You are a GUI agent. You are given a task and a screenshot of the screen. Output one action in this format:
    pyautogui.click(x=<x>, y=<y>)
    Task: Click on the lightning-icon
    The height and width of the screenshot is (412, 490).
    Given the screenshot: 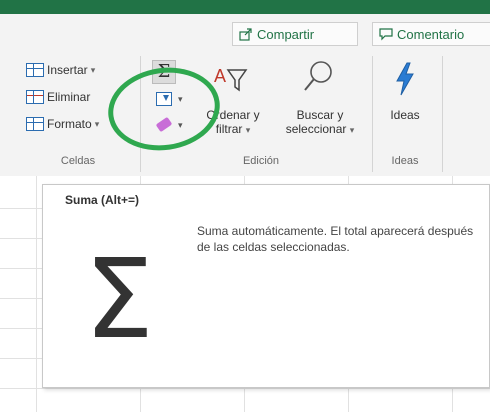 What is the action you would take?
    pyautogui.click(x=405, y=79)
    